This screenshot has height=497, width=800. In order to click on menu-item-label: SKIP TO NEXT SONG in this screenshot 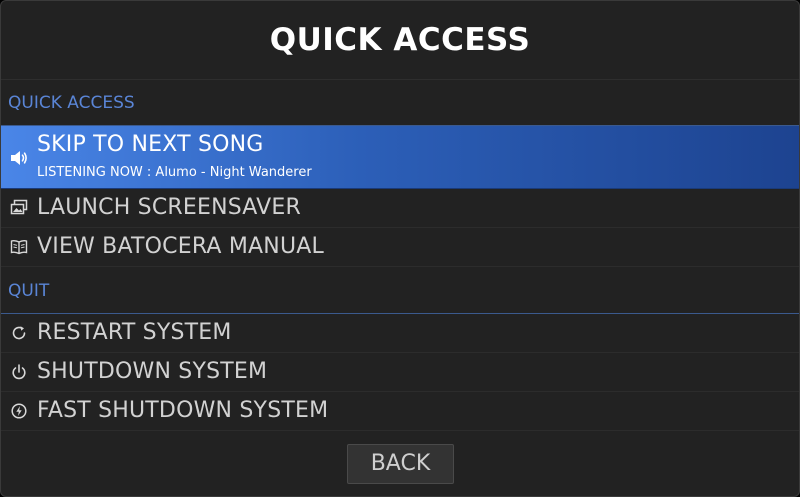, I will do `click(150, 144)`.